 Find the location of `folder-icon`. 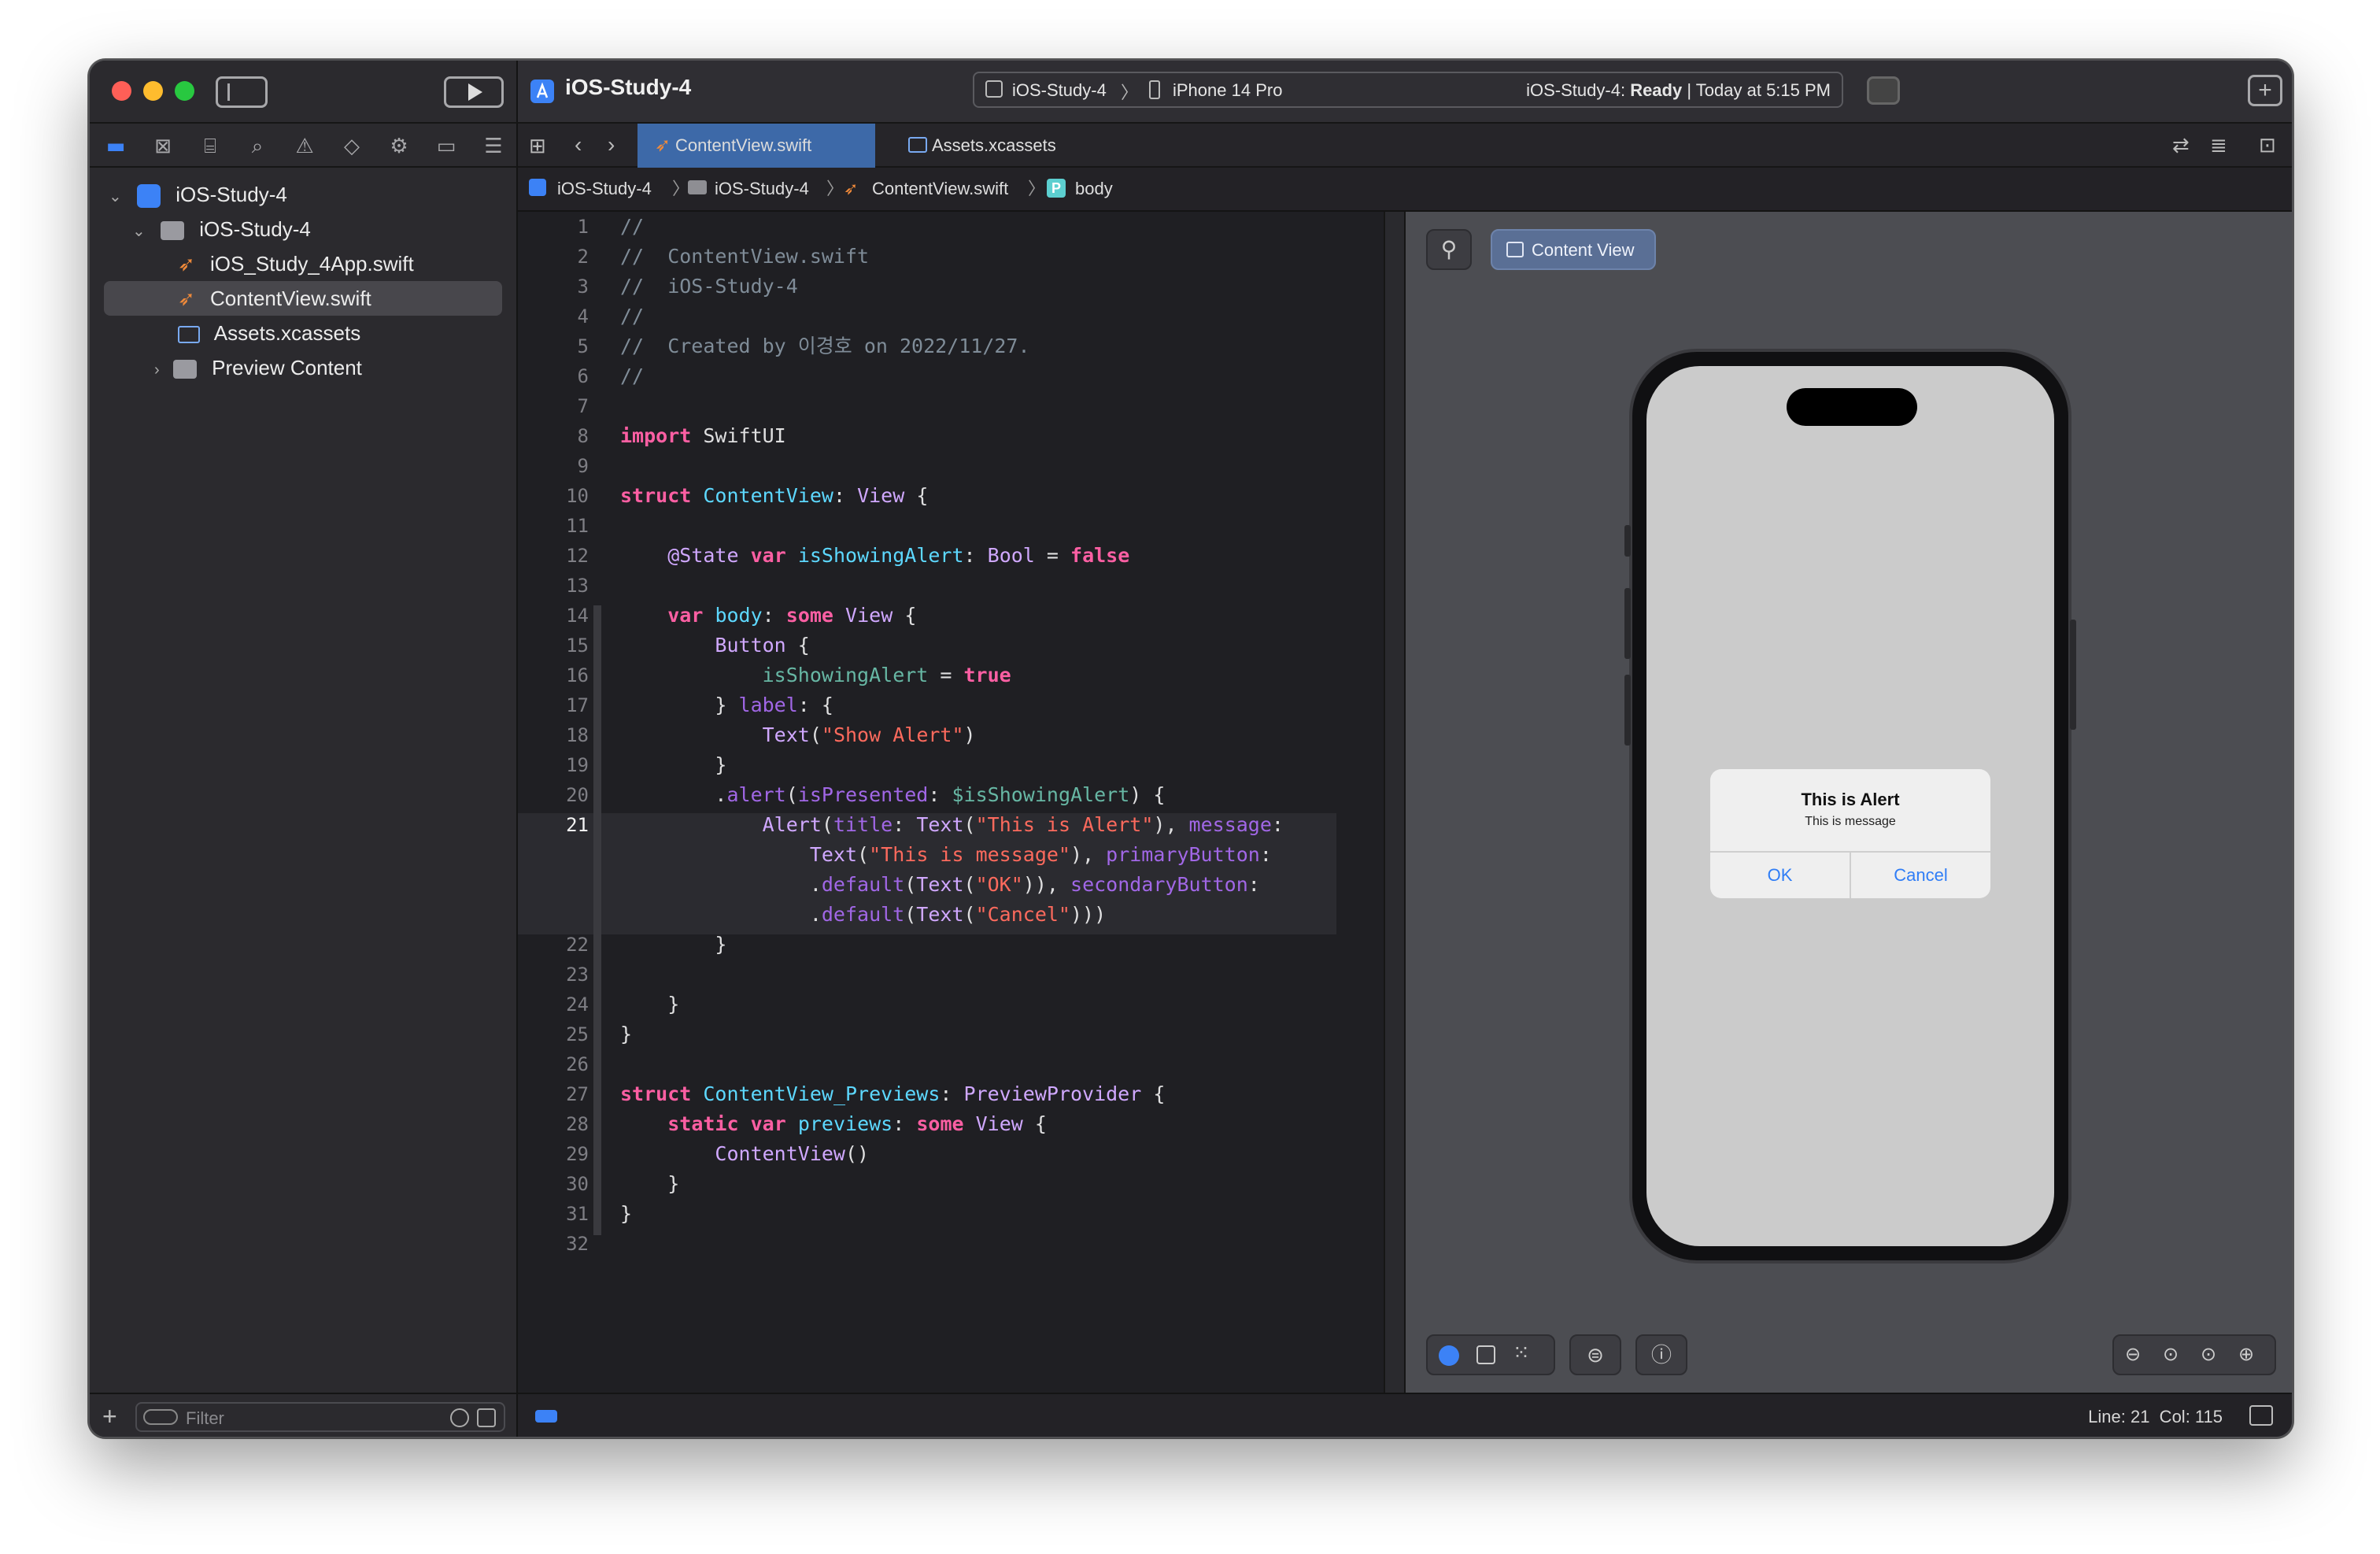

folder-icon is located at coordinates (697, 187).